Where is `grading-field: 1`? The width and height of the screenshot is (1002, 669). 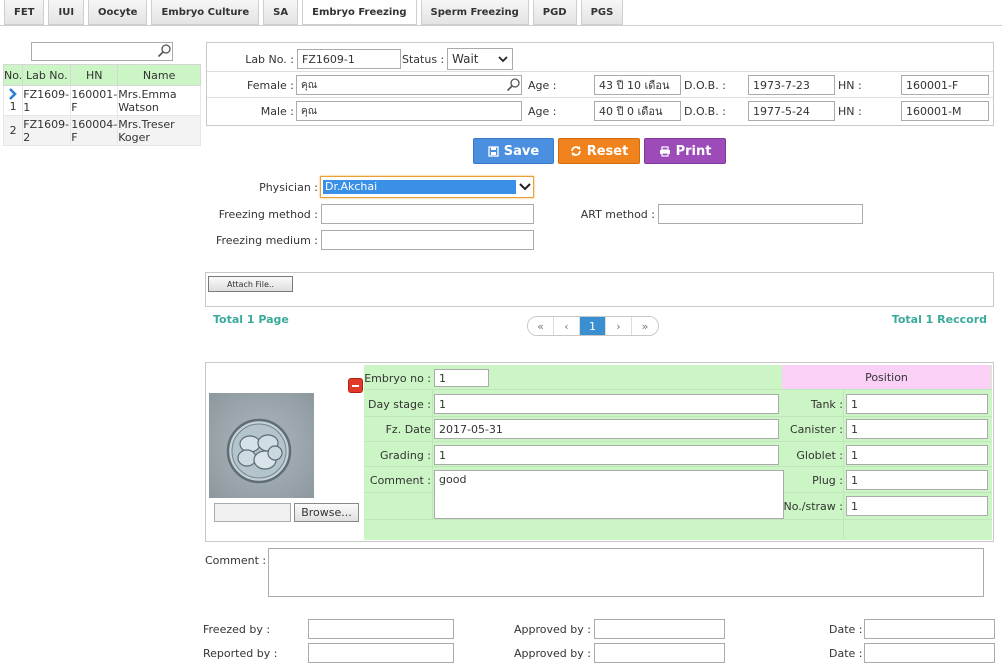 grading-field: 1 is located at coordinates (606, 455).